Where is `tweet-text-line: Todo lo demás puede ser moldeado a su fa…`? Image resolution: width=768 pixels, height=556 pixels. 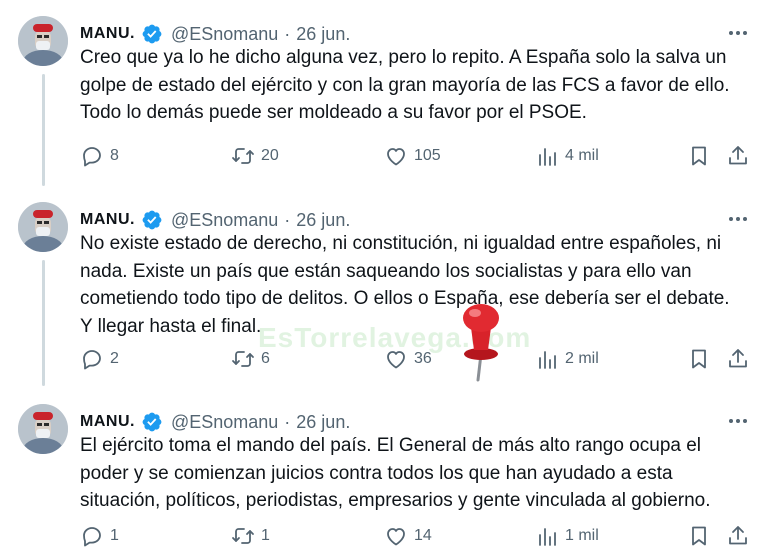
tweet-text-line: Todo lo demás puede ser moldeado a su fa… is located at coordinates (333, 112).